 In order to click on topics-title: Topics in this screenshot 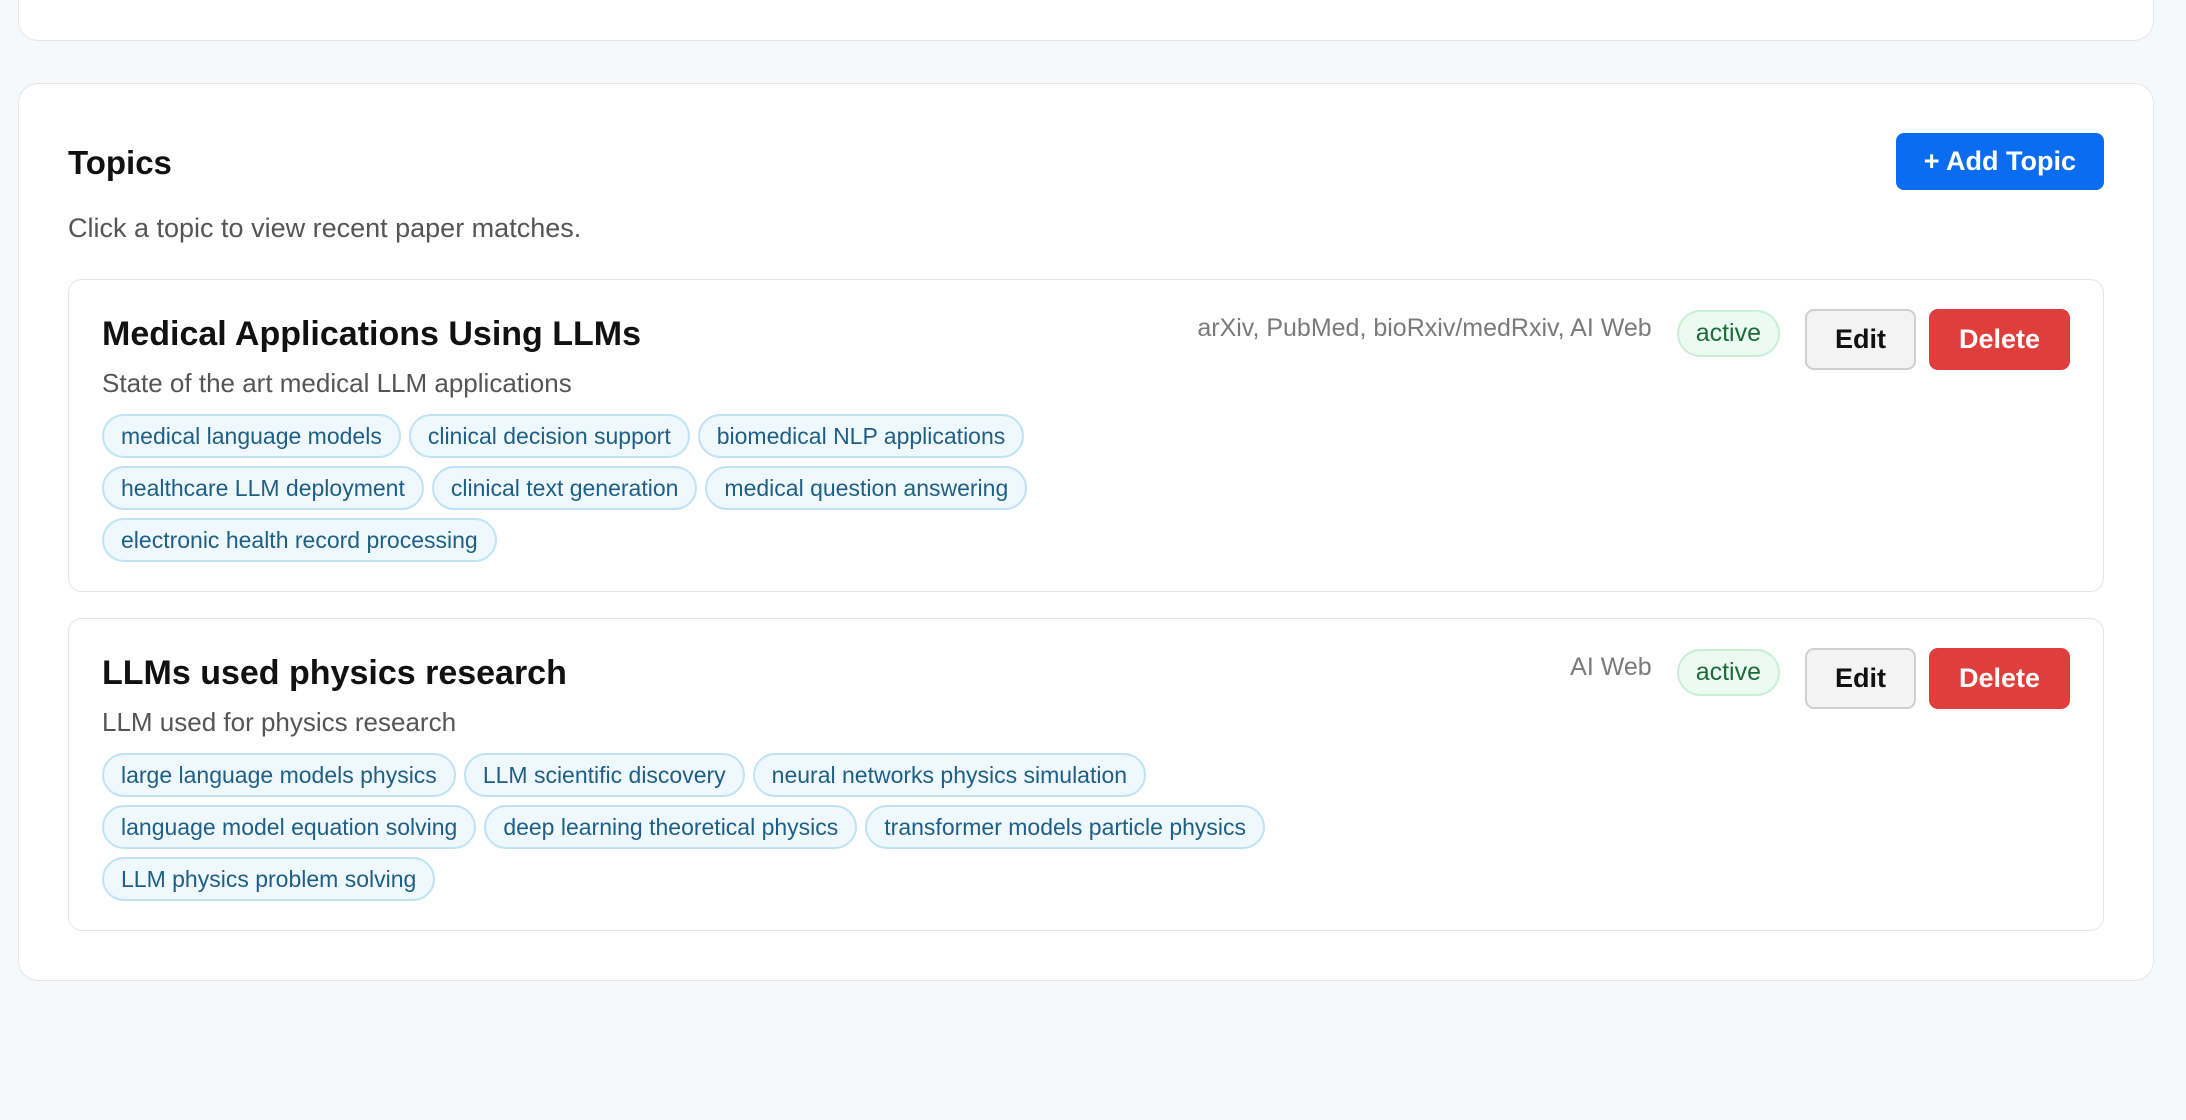, I will do `click(120, 162)`.